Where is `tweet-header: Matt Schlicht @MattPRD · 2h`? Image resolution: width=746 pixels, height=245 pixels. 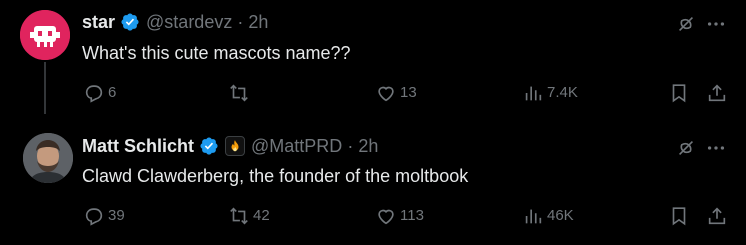
tweet-header: Matt Schlicht @MattPRD · 2h is located at coordinates (230, 146).